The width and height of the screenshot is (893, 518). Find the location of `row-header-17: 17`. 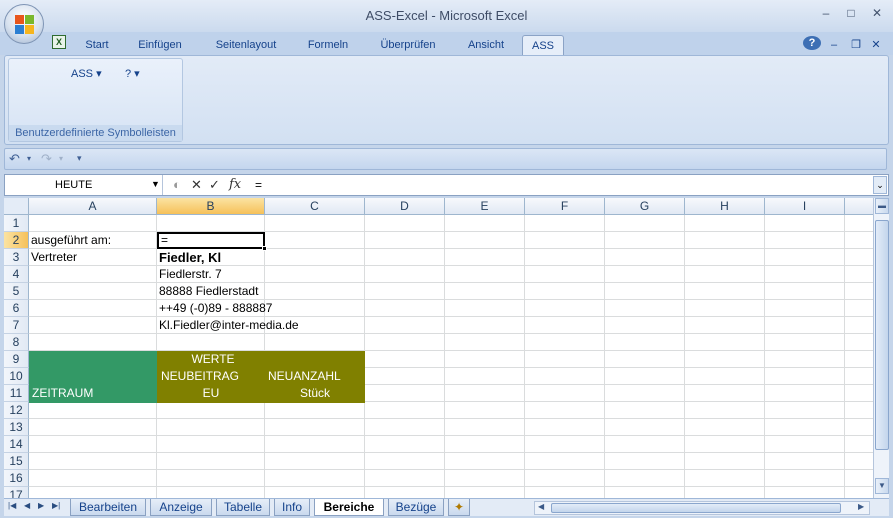

row-header-17: 17 is located at coordinates (16, 492).